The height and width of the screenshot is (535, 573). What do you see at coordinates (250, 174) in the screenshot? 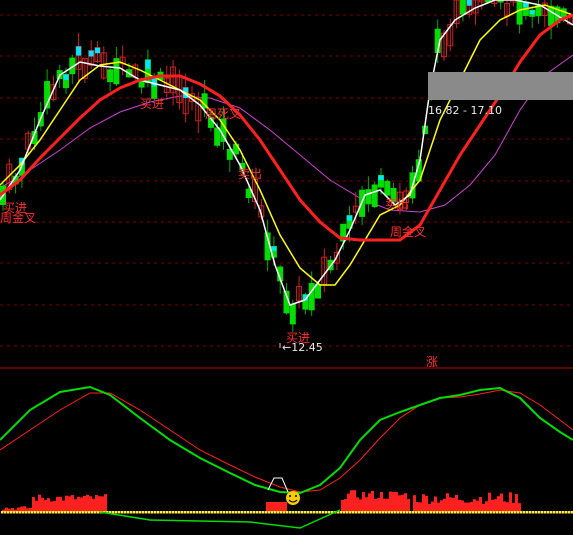
I see `signal-sell-1: 卖出` at bounding box center [250, 174].